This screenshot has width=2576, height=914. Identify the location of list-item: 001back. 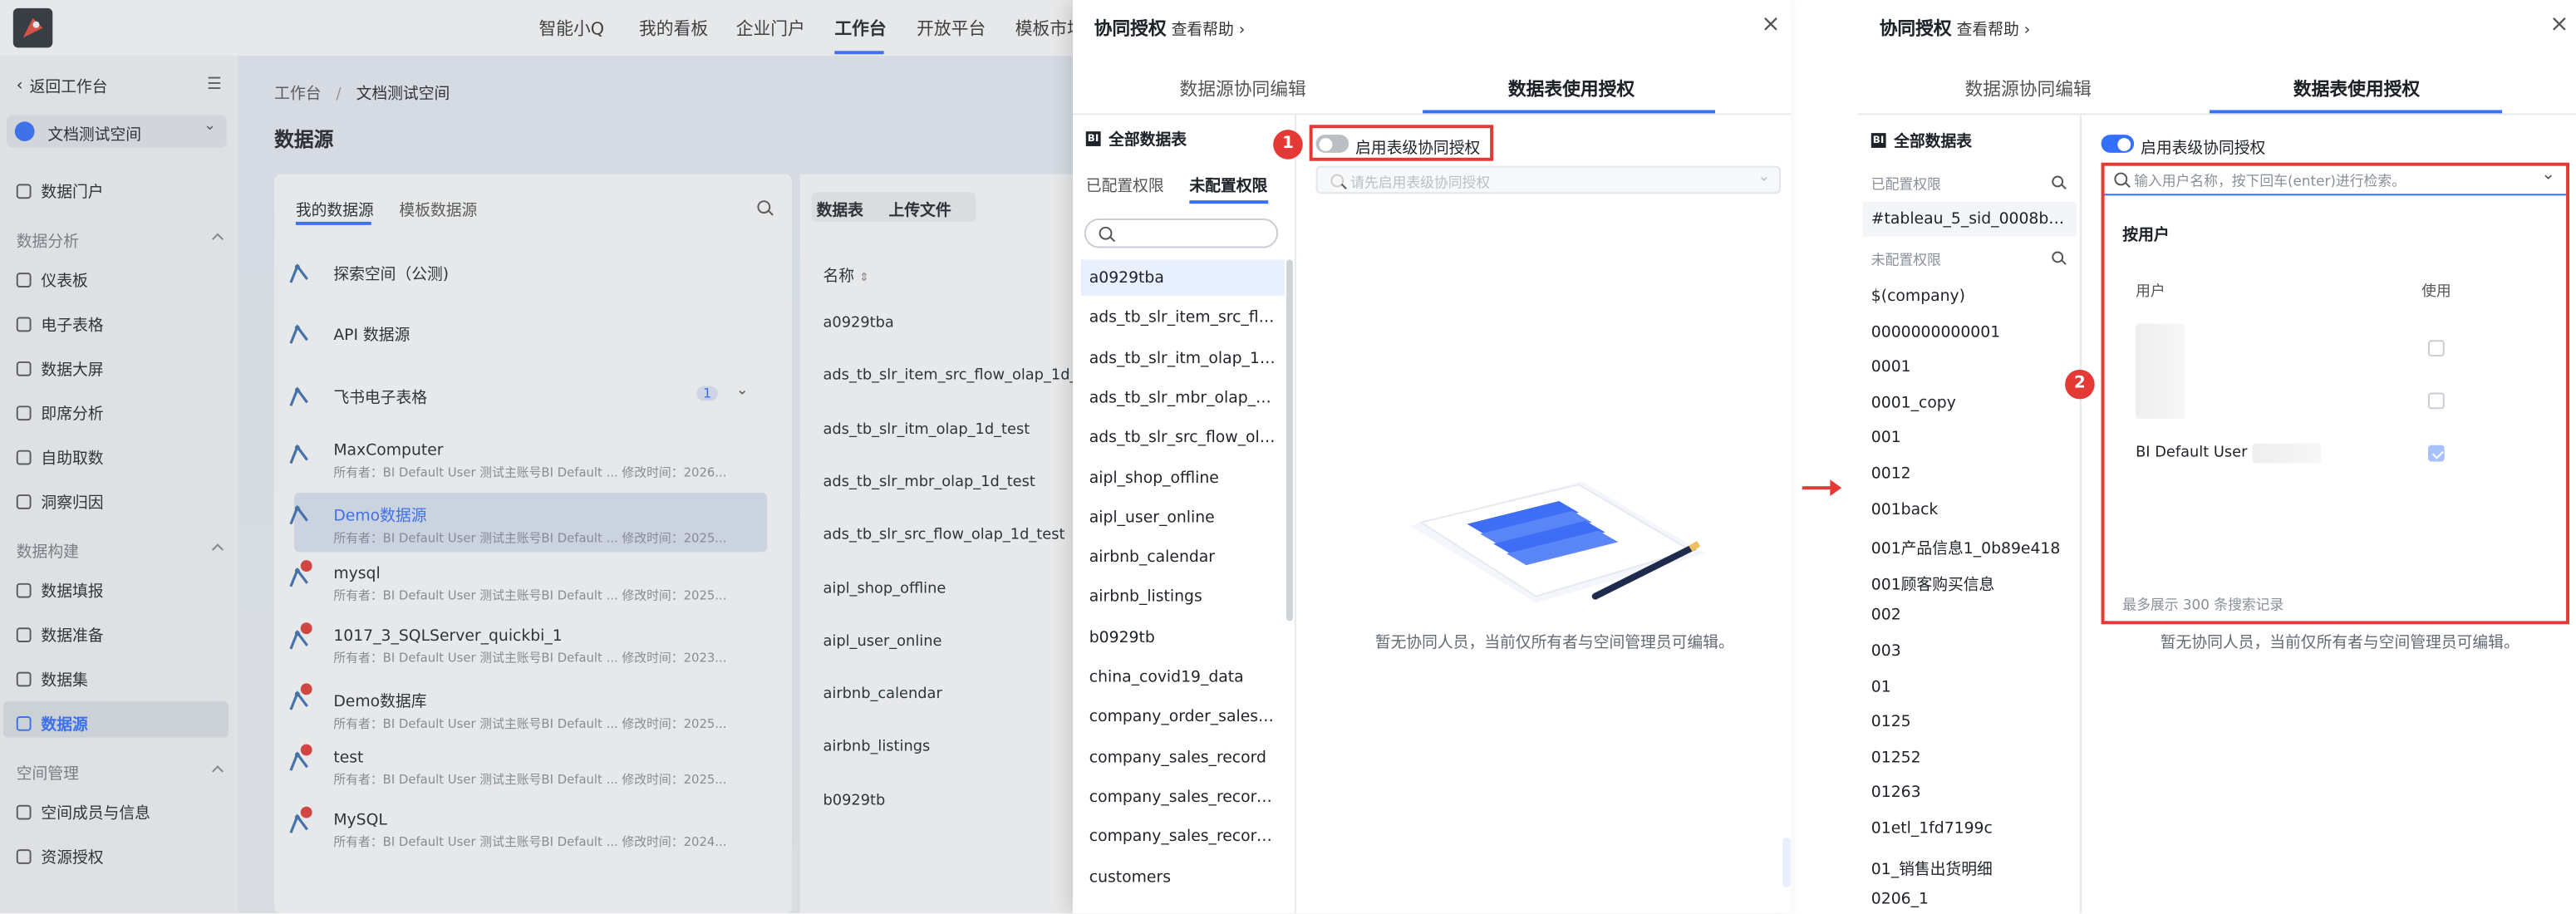
(1969, 509).